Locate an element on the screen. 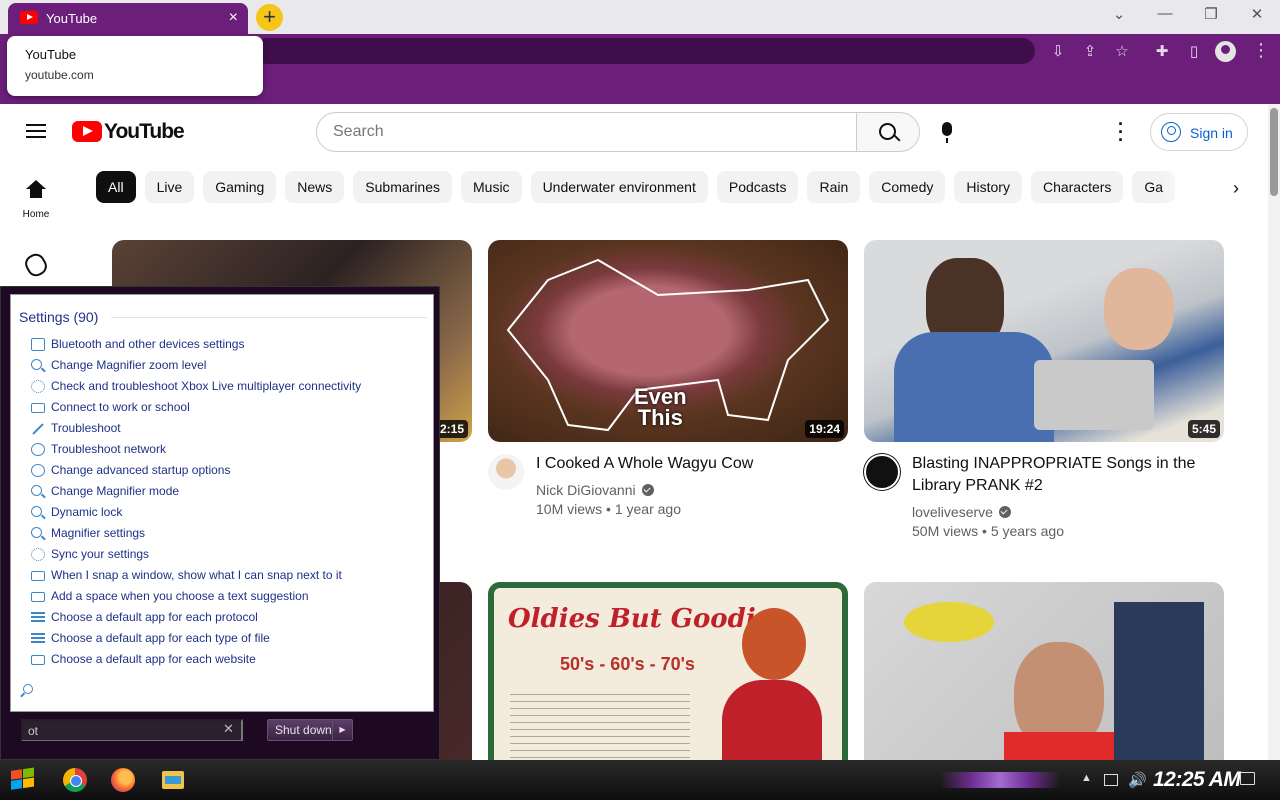 This screenshot has height=800, width=1280. page-scrollbar is located at coordinates (1274, 432).